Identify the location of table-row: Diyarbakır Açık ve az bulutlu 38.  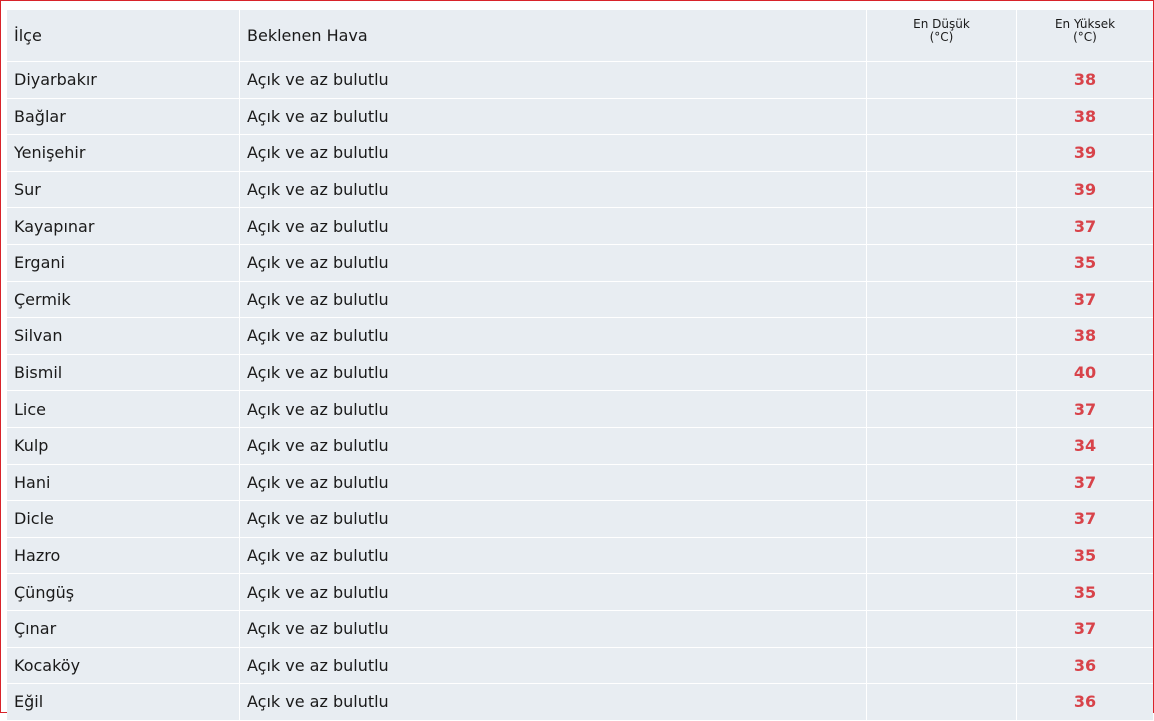
(580, 80).